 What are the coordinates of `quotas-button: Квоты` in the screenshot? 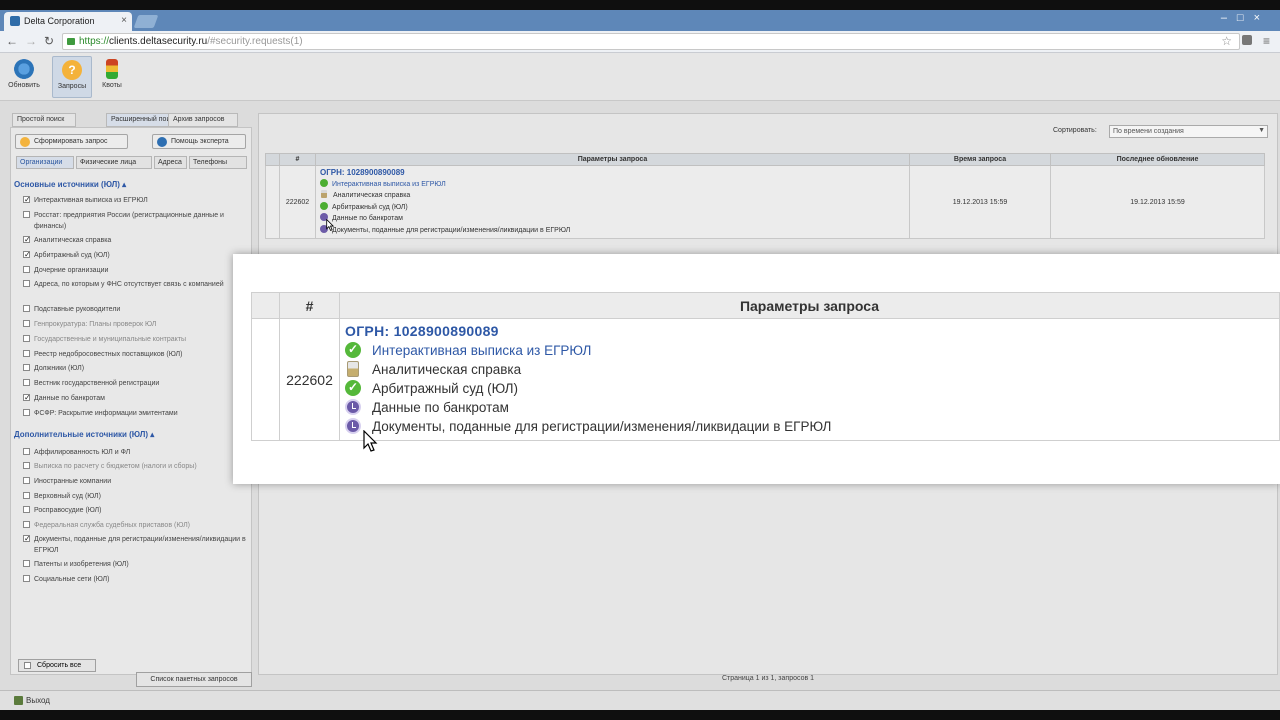 It's located at (112, 77).